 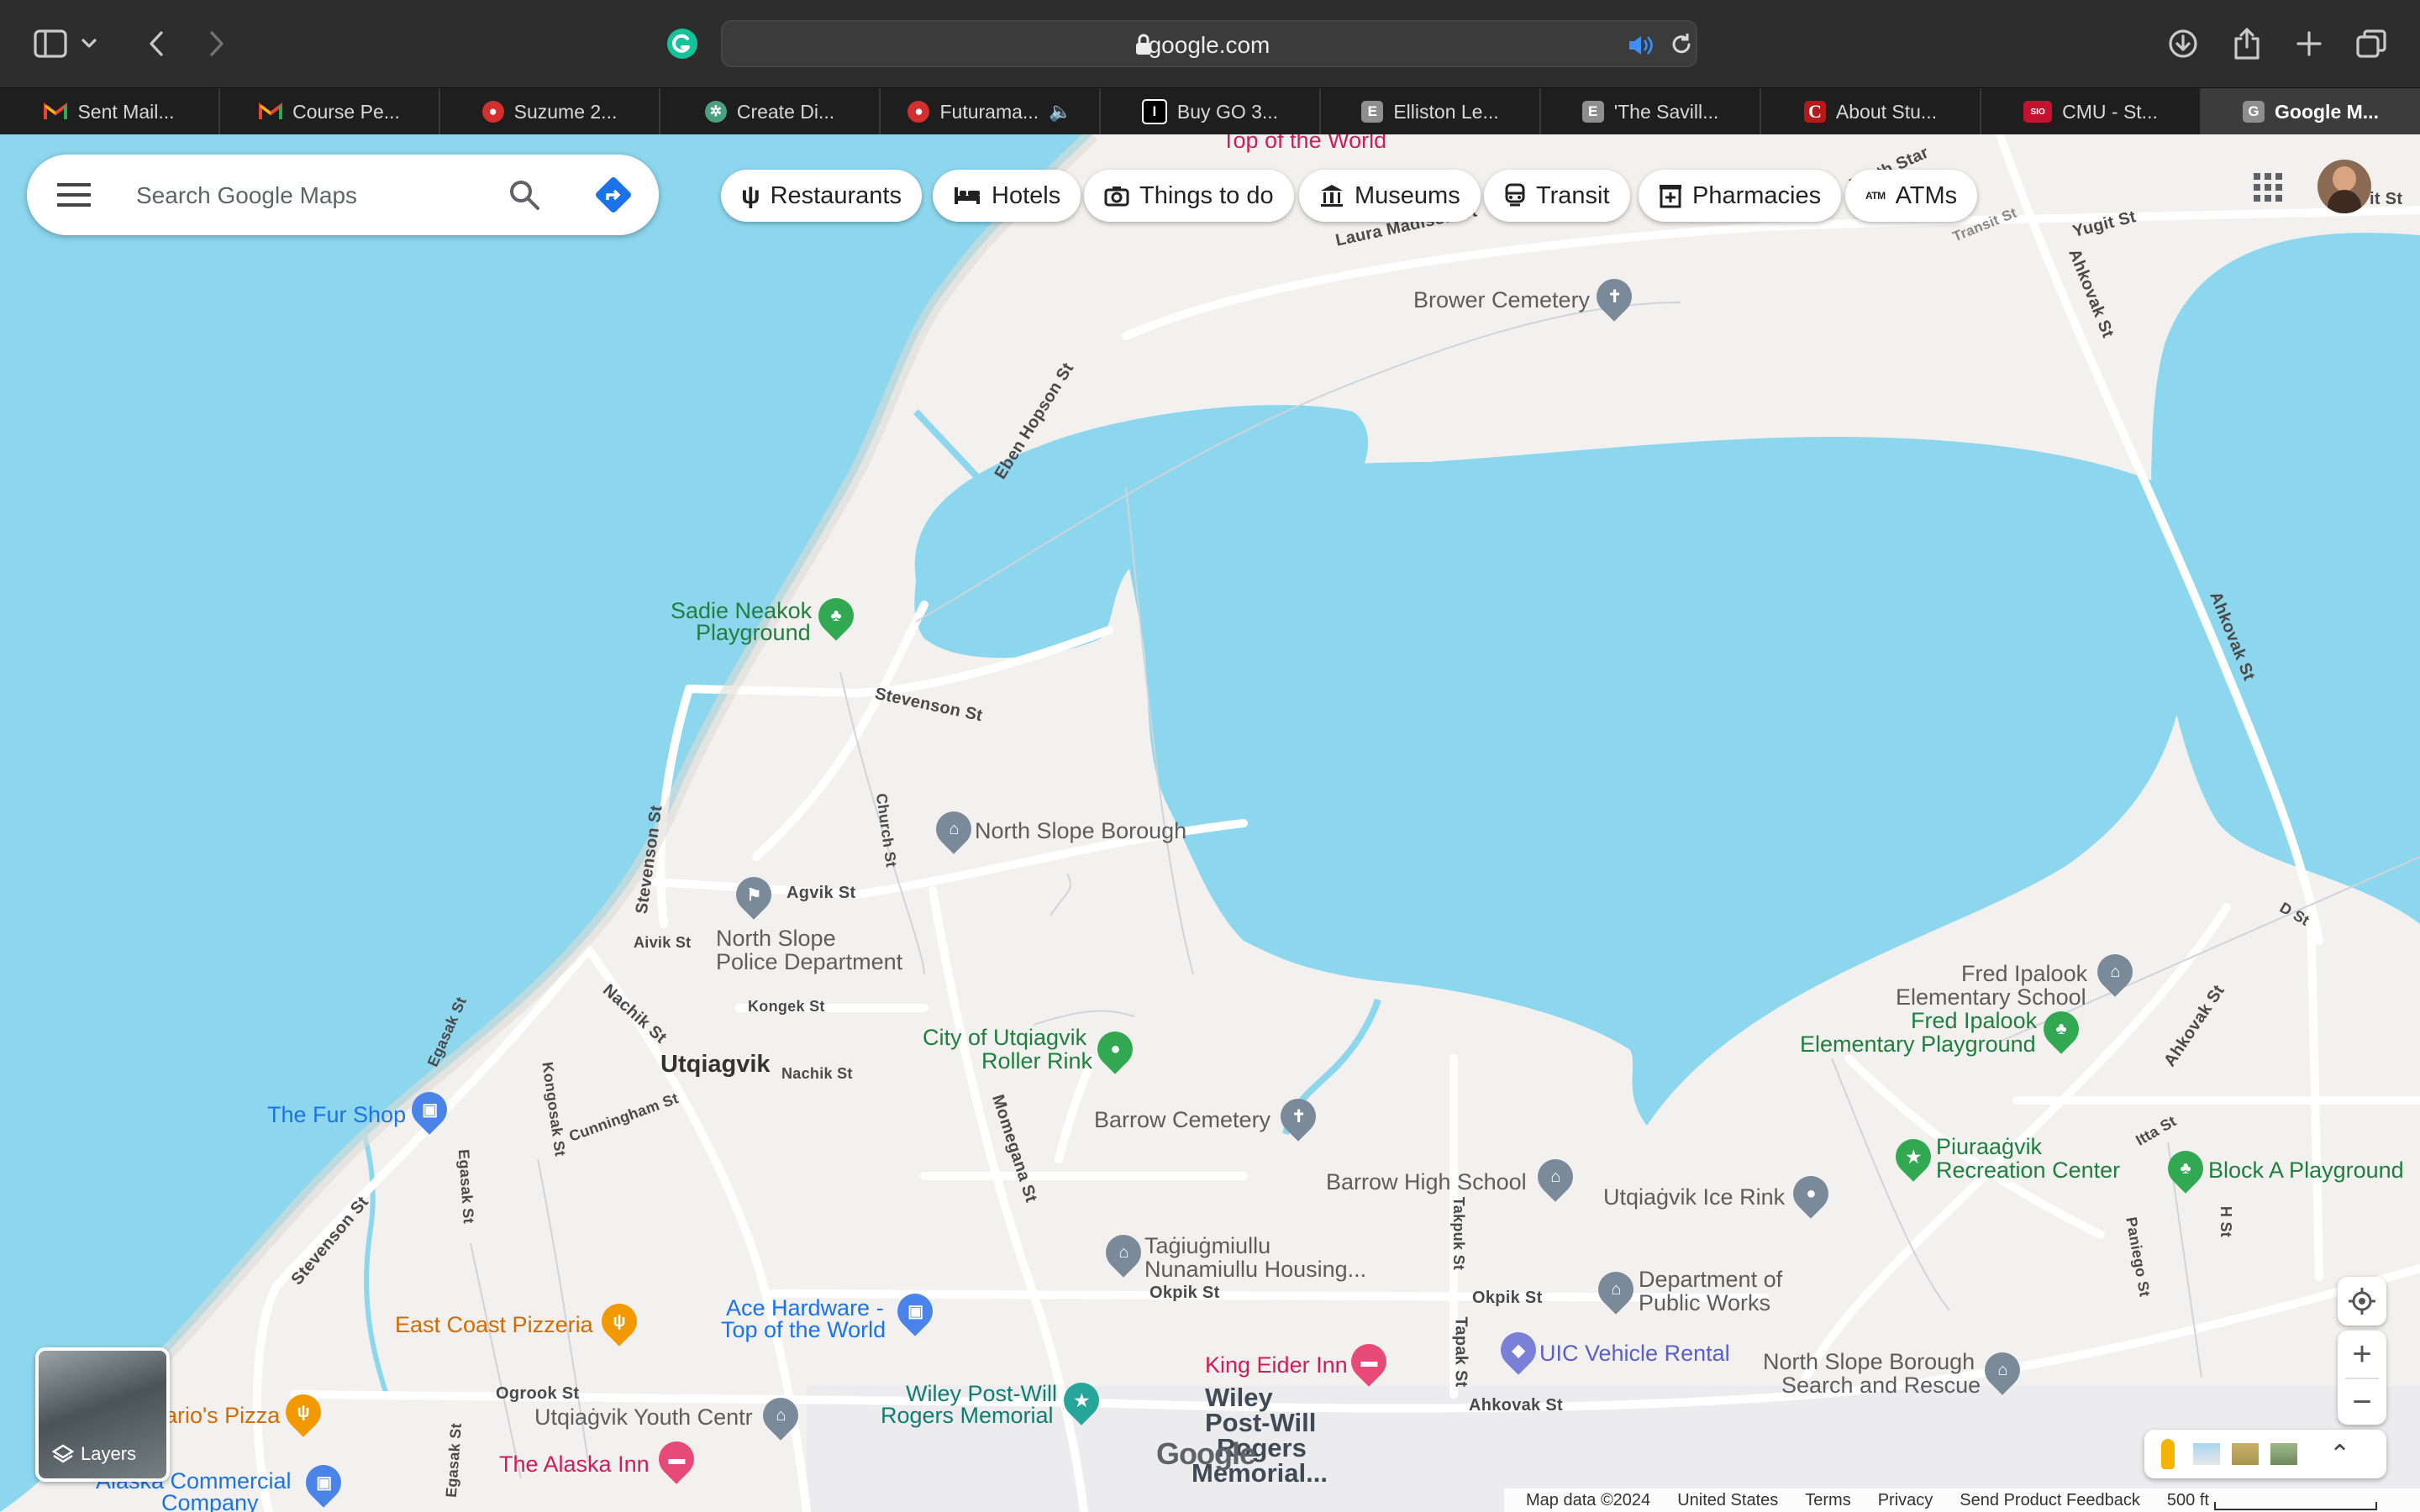 I want to click on my-location-button, so click(x=2362, y=1301).